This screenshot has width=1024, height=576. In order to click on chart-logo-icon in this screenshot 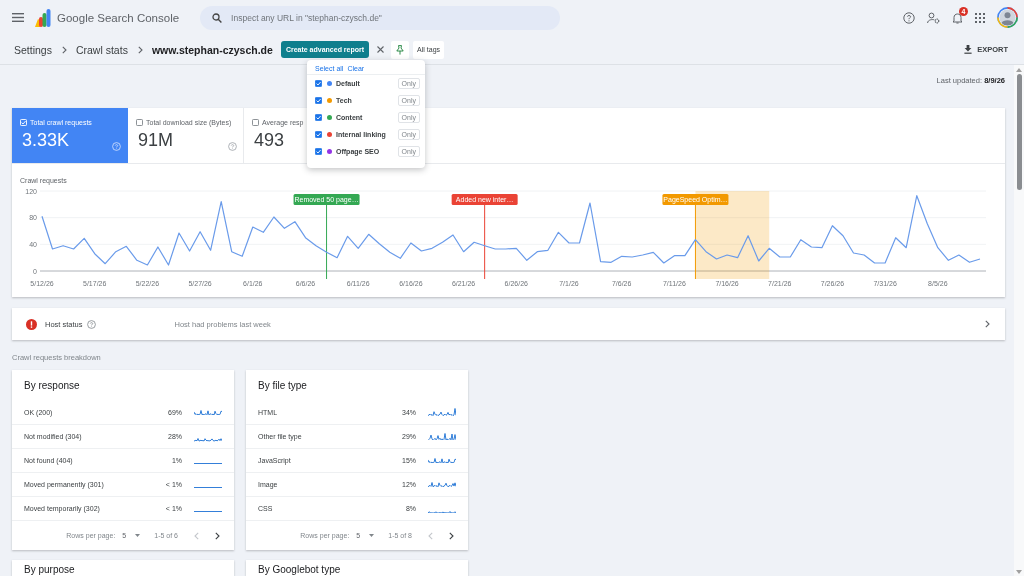, I will do `click(43, 17)`.